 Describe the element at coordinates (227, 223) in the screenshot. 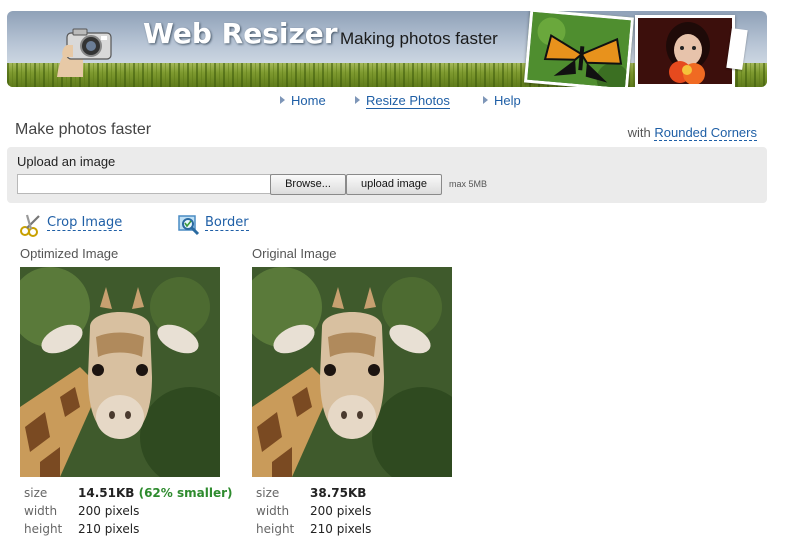

I see `border-label: Border` at that location.